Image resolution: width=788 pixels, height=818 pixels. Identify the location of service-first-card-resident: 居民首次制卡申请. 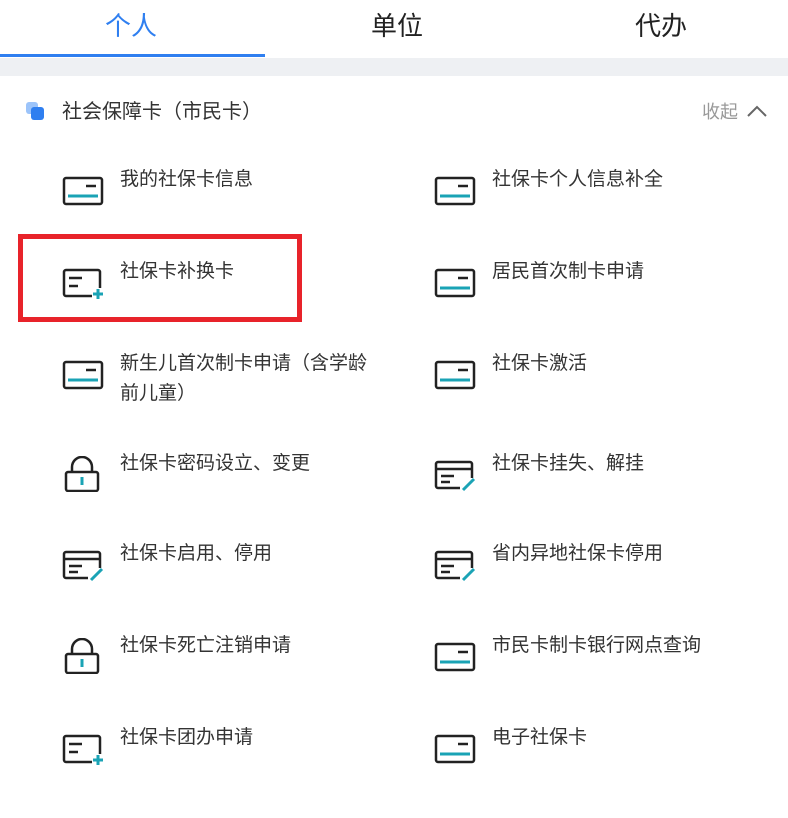
(599, 291).